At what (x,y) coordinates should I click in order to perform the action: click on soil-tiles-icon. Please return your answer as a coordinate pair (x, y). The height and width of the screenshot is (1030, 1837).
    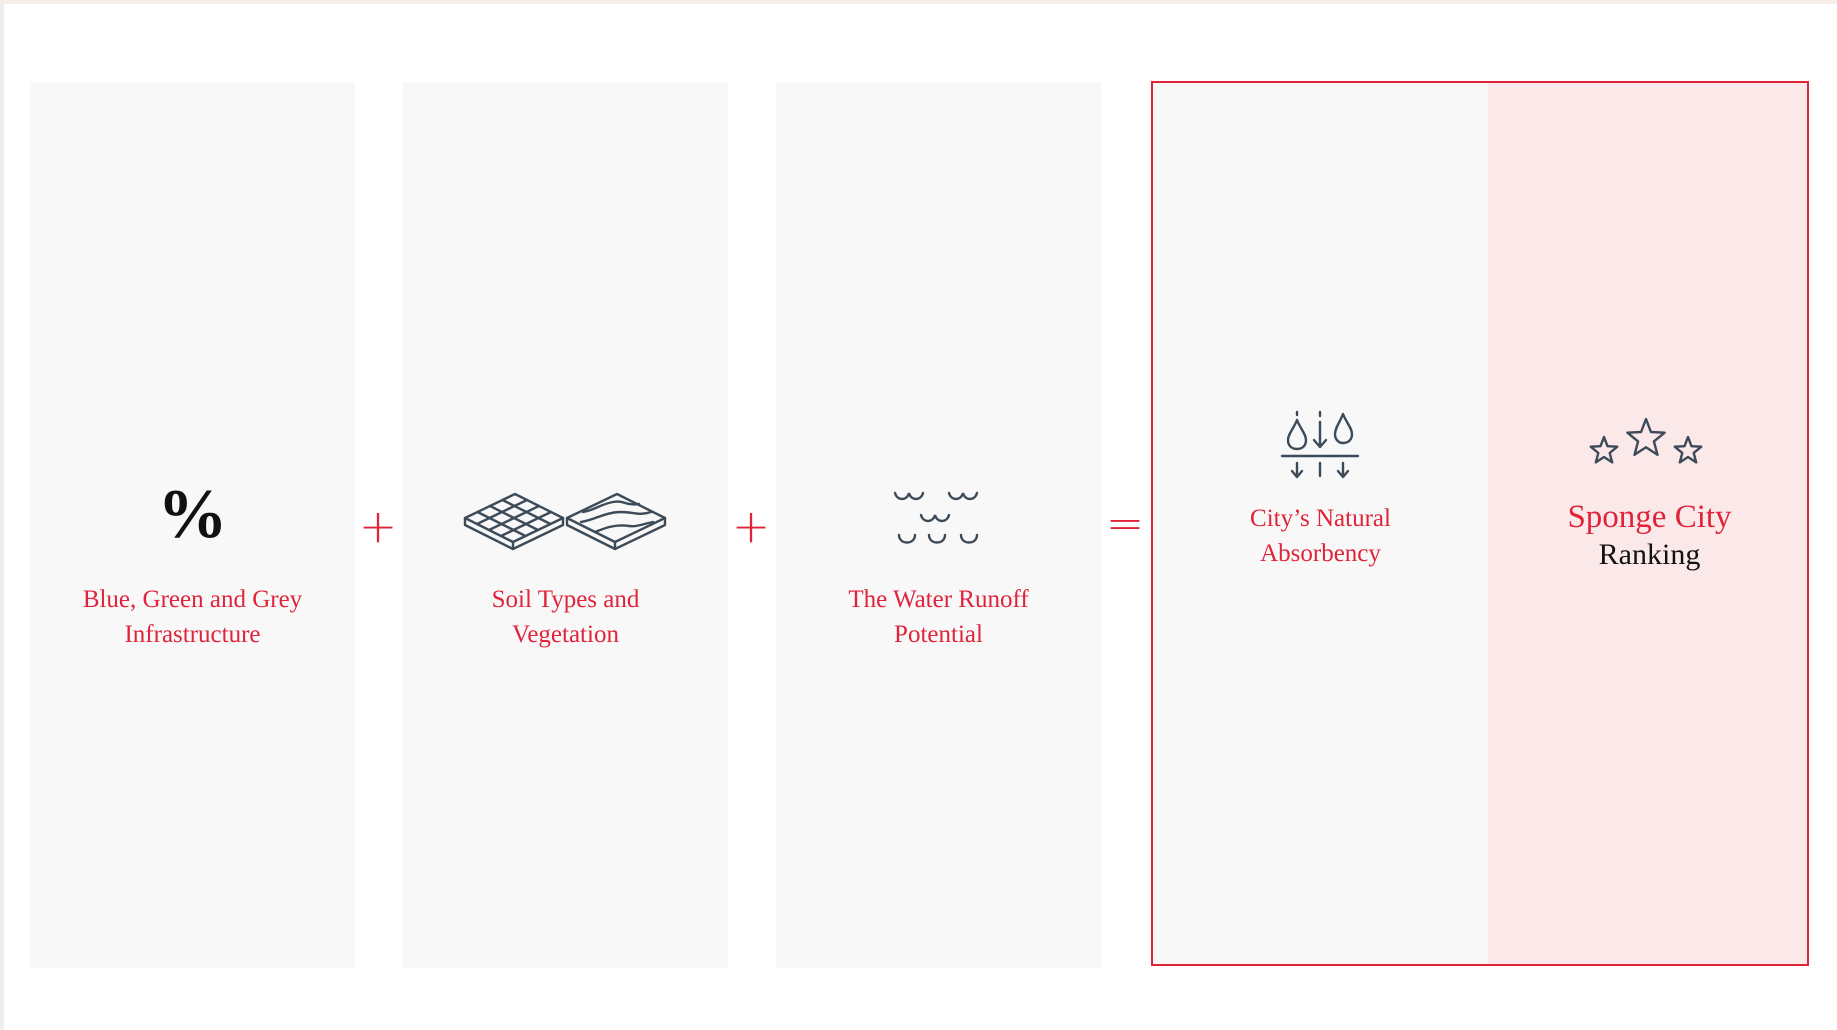
    Looking at the image, I should click on (565, 521).